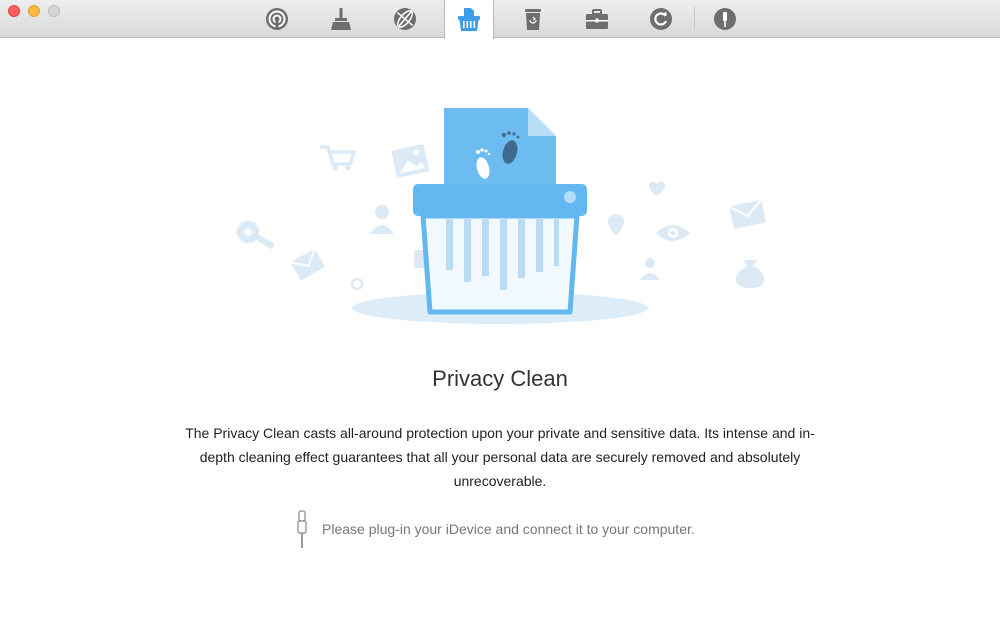 This screenshot has height=620, width=1000. I want to click on trash-icon, so click(533, 19).